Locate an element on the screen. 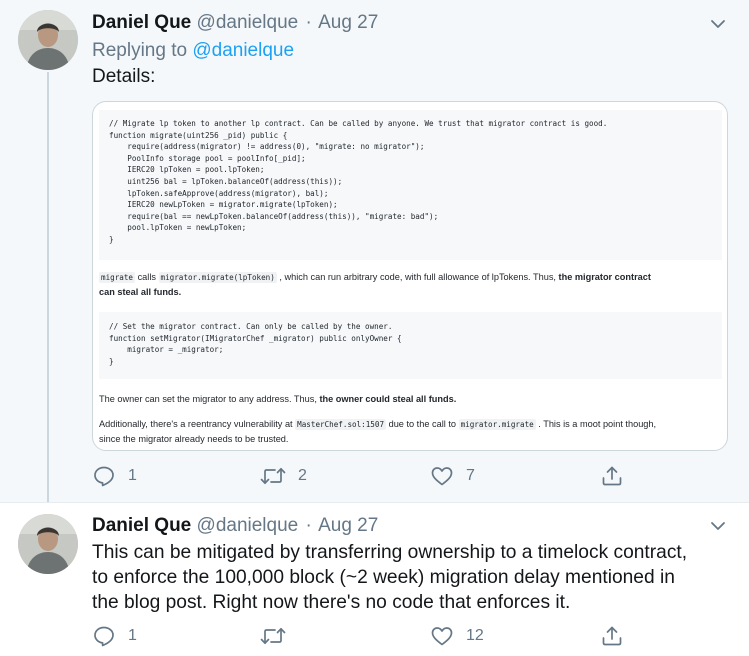  code-line: pool.lpToken = newLpToken; is located at coordinates (178, 228).